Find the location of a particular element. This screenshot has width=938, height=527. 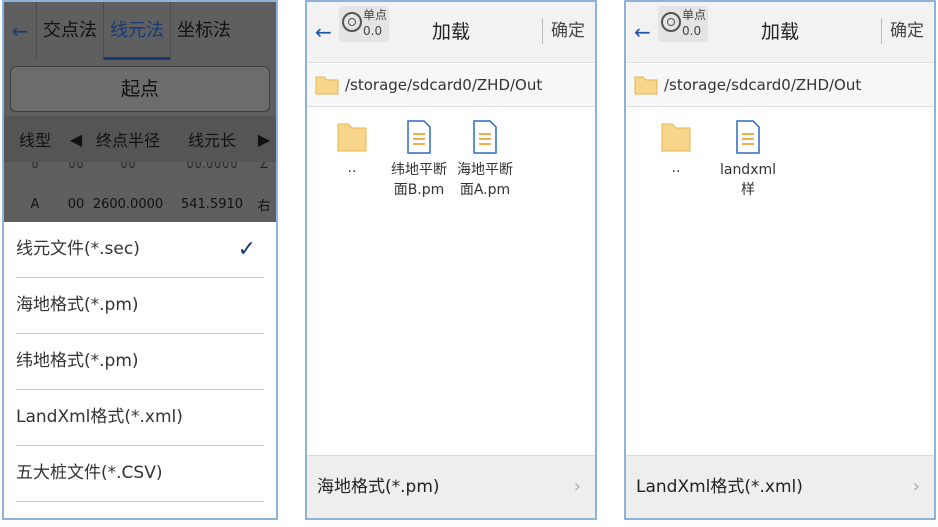

table-header: 线型 ◀ 终点半径 线元长 ▶ is located at coordinates (140, 139).